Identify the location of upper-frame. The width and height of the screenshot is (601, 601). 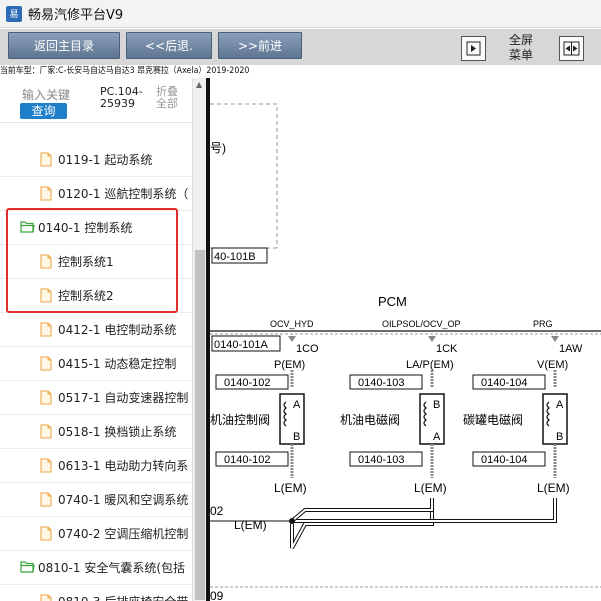
(244, 175).